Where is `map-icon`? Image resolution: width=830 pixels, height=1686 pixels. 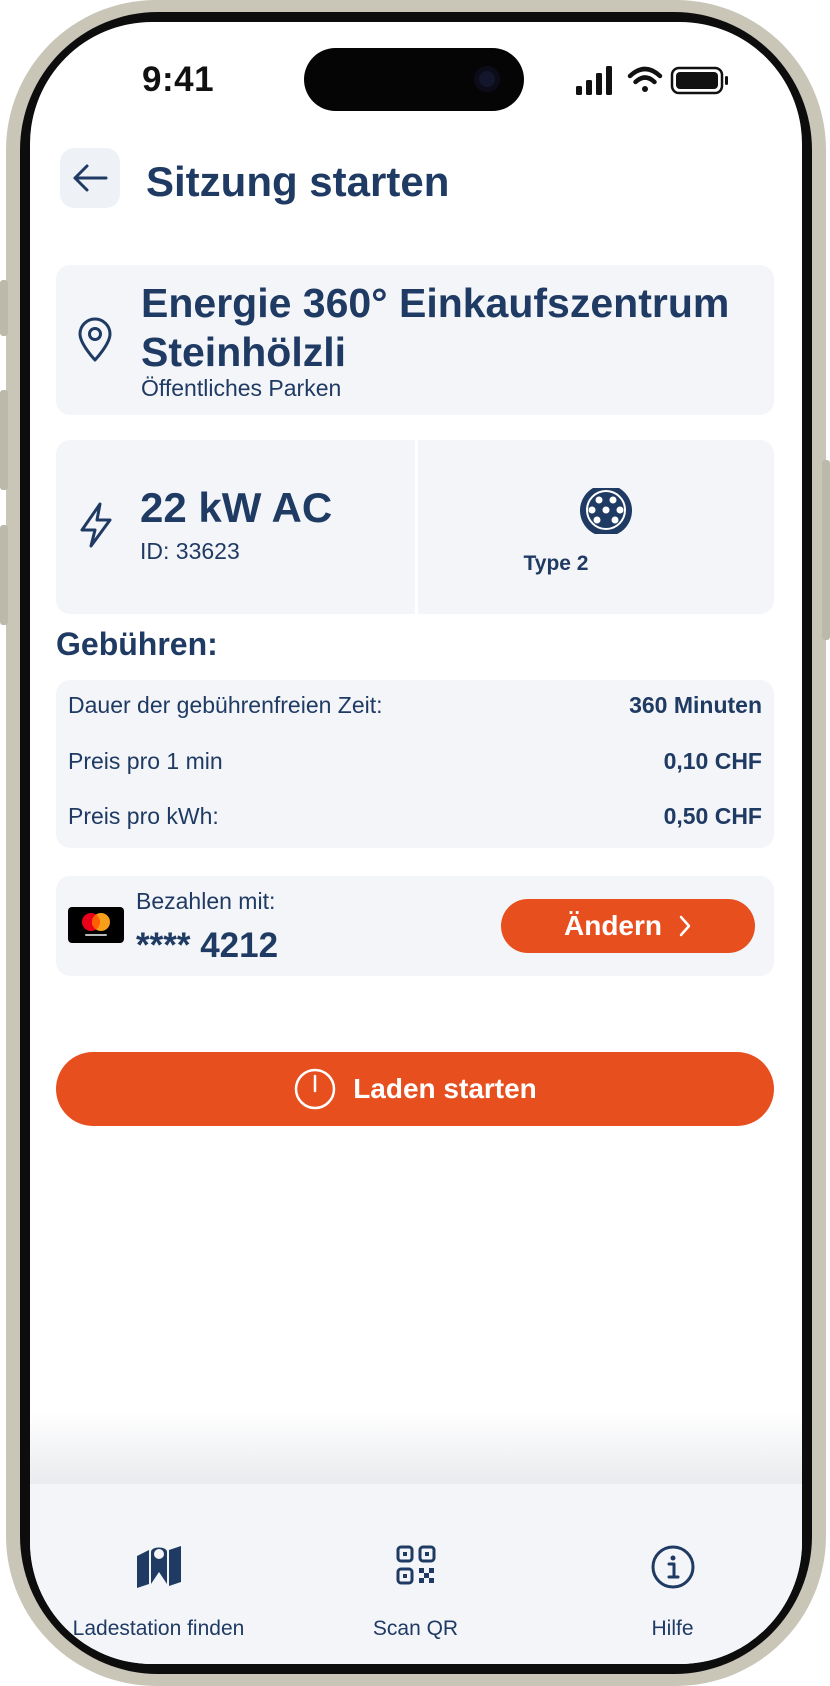
map-icon is located at coordinates (158, 1567).